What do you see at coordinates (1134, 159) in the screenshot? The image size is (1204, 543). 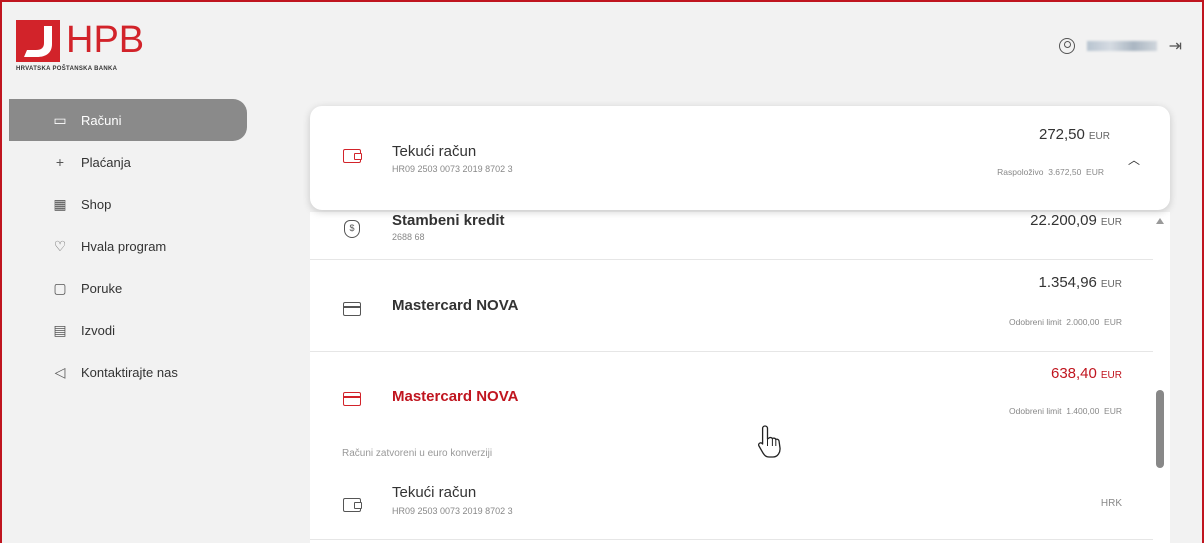 I see `chevron-up-icon: ︿` at bounding box center [1134, 159].